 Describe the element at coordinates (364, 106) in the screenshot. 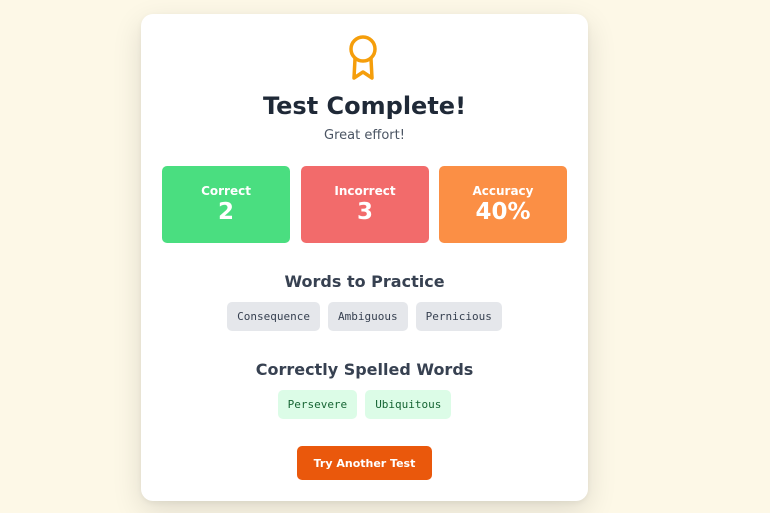

I see `result-title: Test Complete!` at that location.